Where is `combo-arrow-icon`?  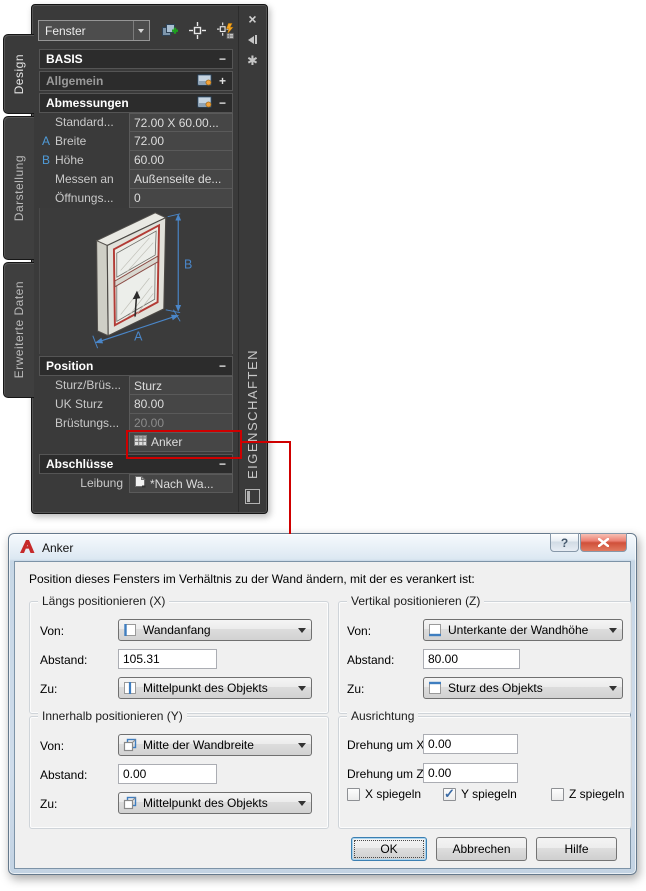
combo-arrow-icon is located at coordinates (140, 30).